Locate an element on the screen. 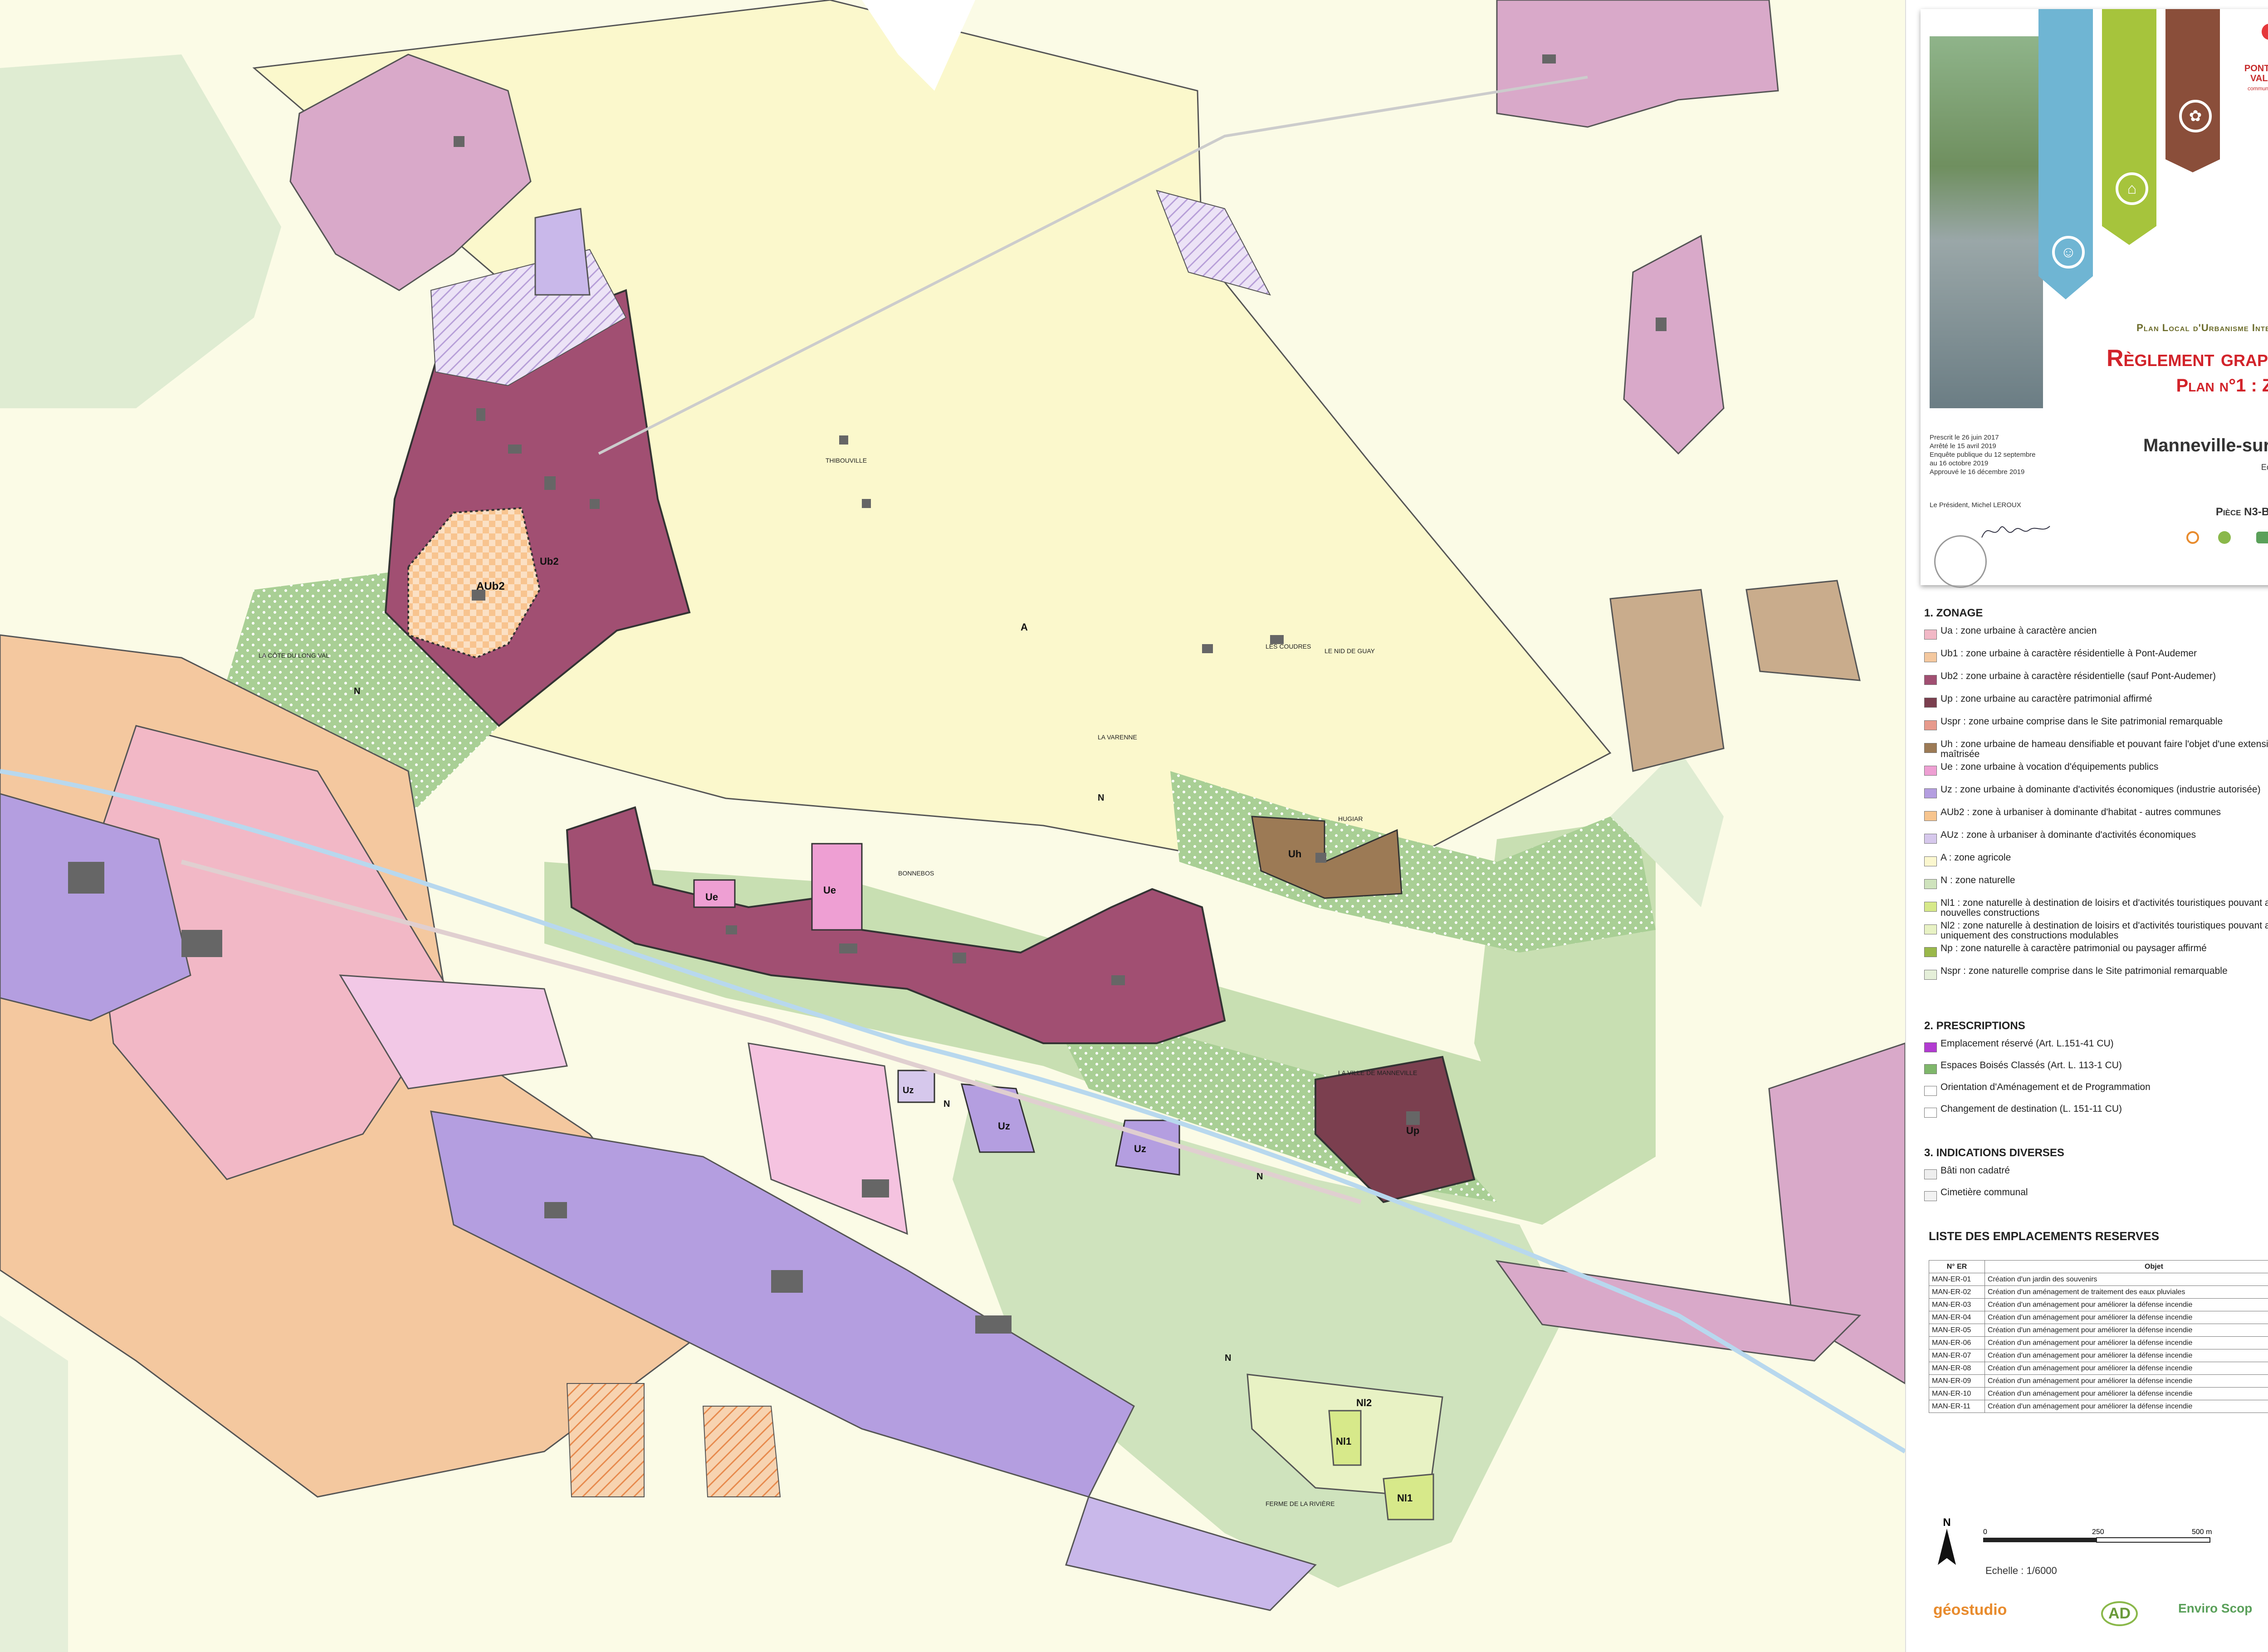 The width and height of the screenshot is (2268, 1652). zone-label: Ub2 is located at coordinates (549, 561).